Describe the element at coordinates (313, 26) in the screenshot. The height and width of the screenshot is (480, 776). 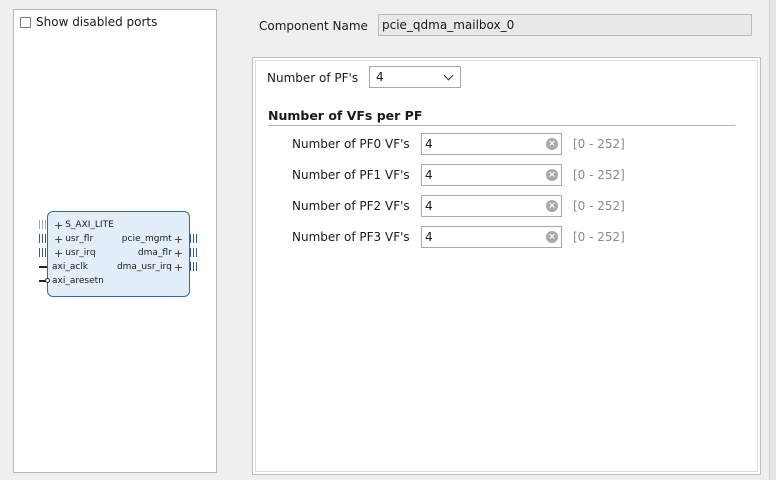
I see `component-name-label: Component Name` at that location.